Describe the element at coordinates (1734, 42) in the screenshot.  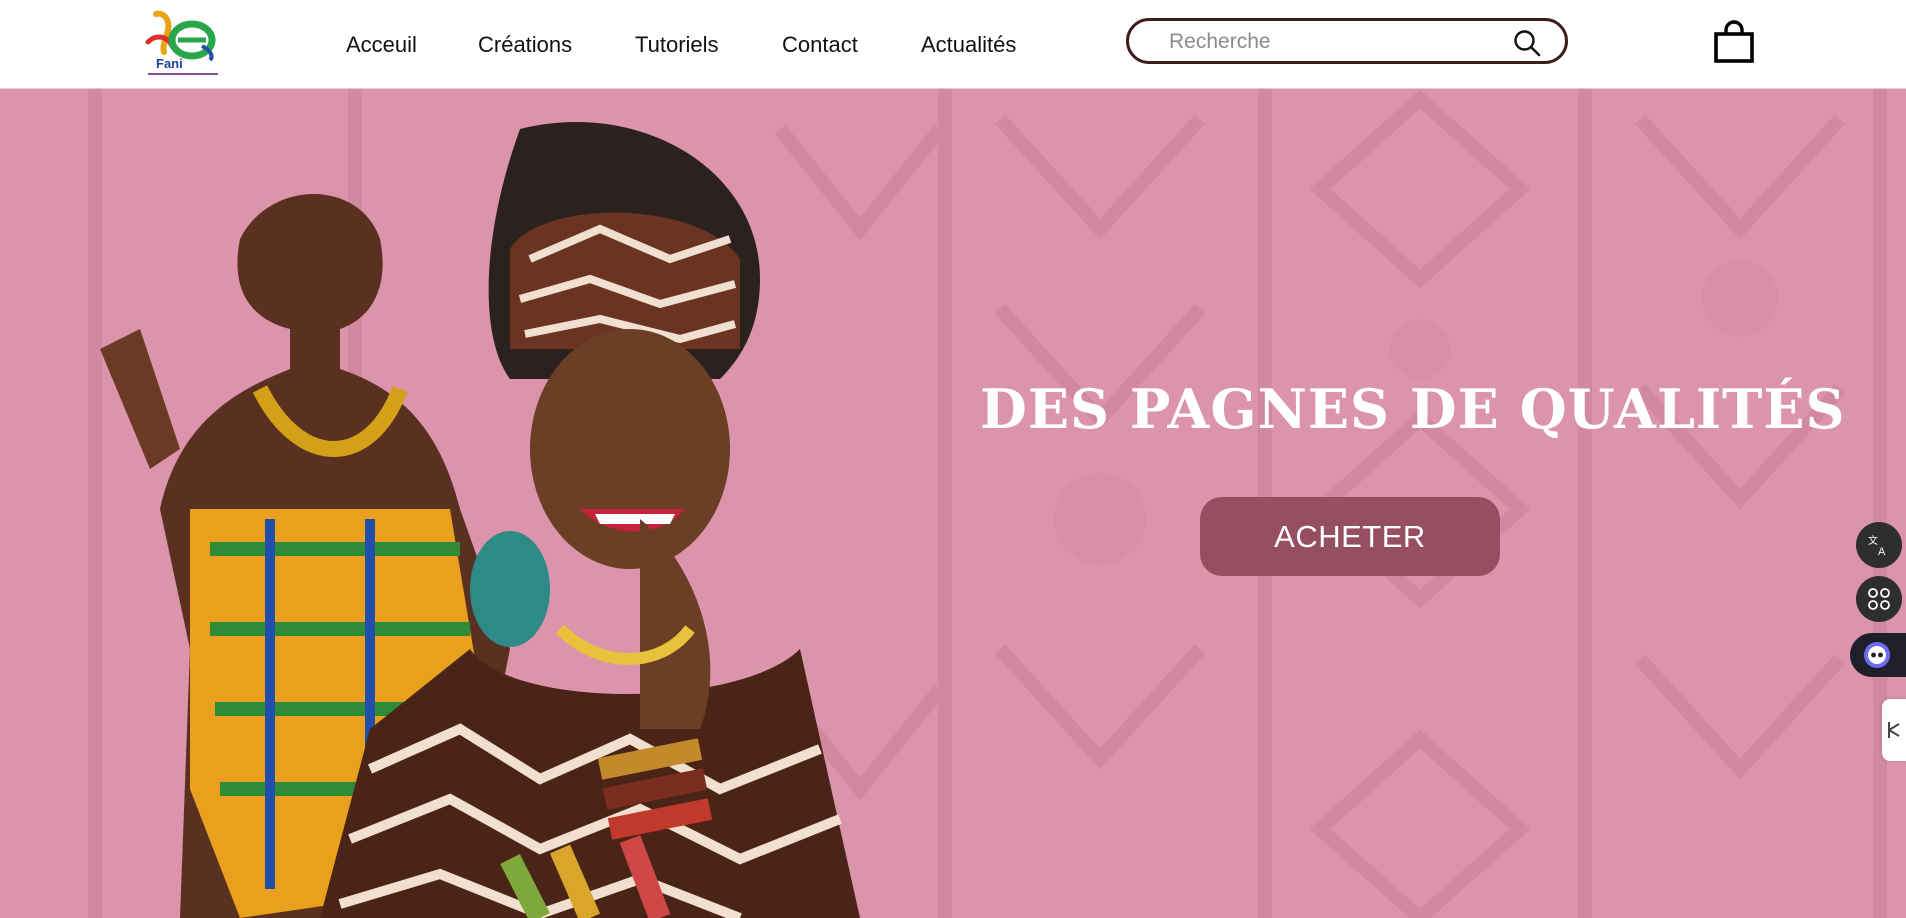
I see `shopping-bag-icon` at that location.